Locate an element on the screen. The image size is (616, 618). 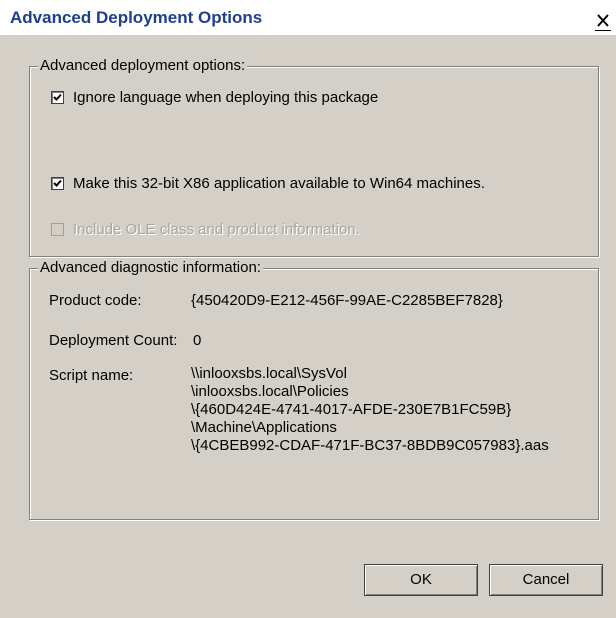
diagnostic-info-legend: Advanced diagnostic information: is located at coordinates (150, 268).